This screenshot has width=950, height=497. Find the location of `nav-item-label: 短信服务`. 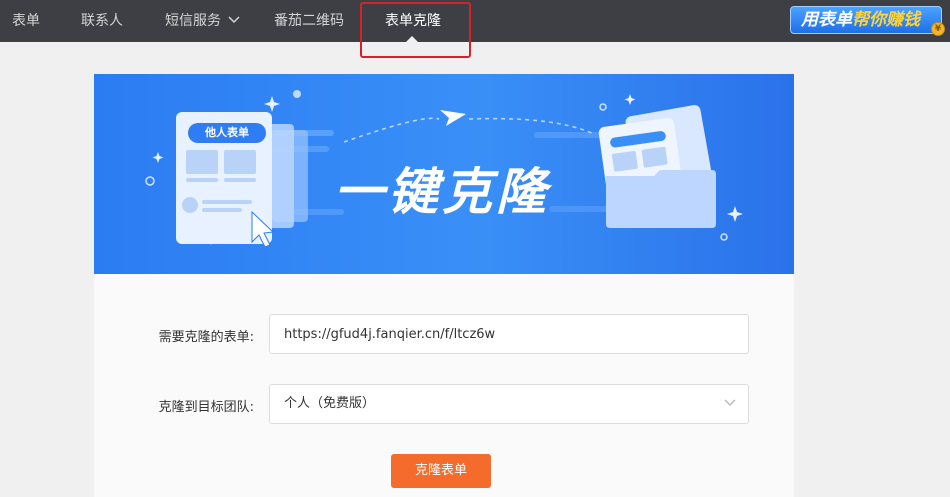

nav-item-label: 短信服务 is located at coordinates (193, 21).